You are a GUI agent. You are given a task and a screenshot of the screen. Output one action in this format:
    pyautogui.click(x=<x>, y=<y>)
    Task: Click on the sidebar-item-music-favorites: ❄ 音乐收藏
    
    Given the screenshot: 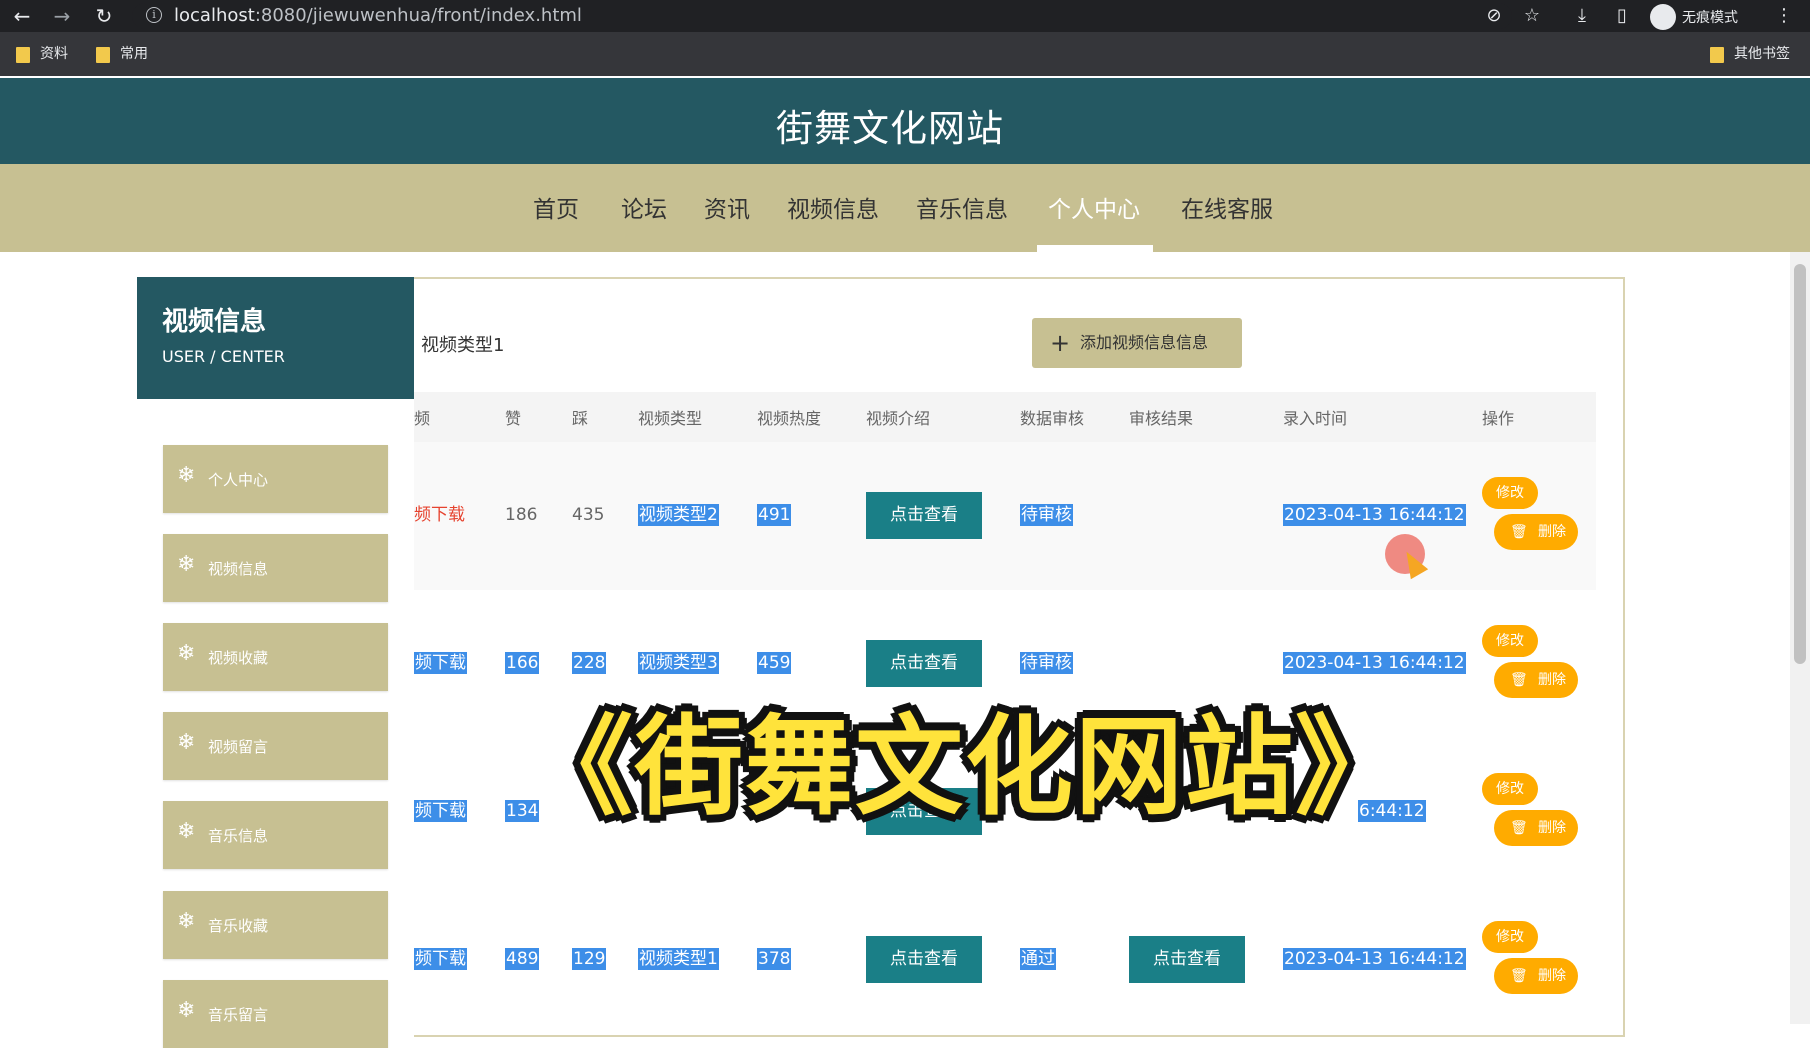 What is the action you would take?
    pyautogui.click(x=275, y=925)
    